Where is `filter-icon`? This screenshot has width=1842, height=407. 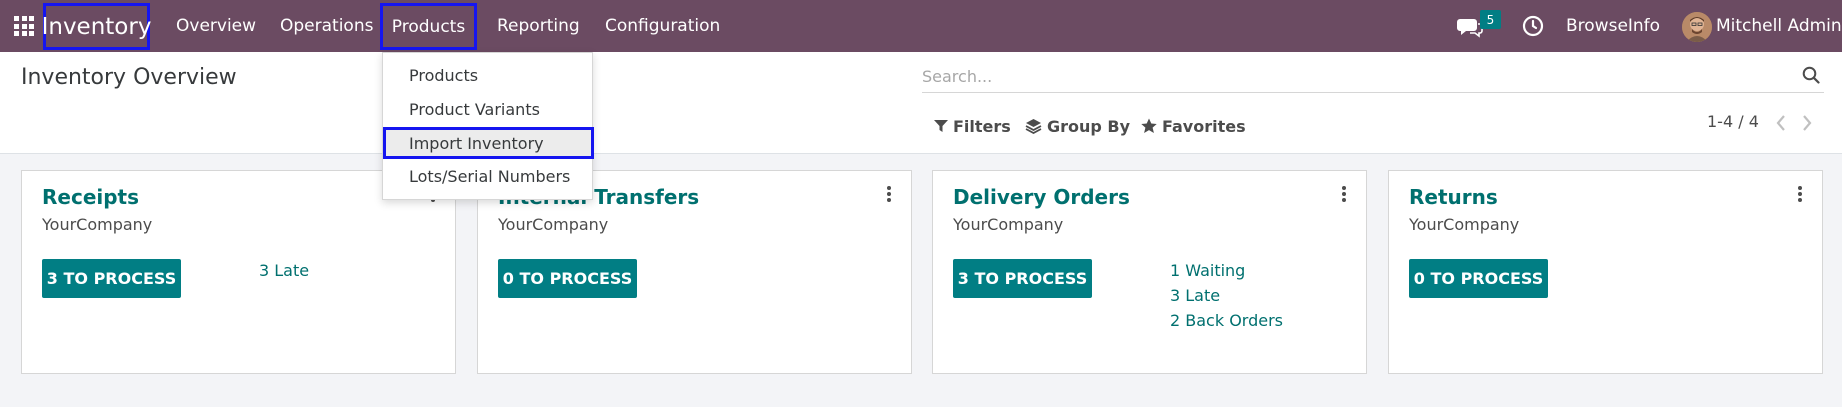 filter-icon is located at coordinates (941, 126).